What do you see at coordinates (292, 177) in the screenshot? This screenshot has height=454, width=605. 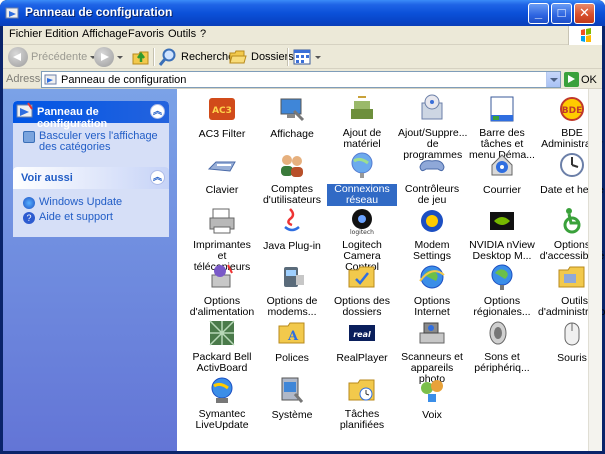 I see `control-panel-item: Comptes d'utilisateurs` at bounding box center [292, 177].